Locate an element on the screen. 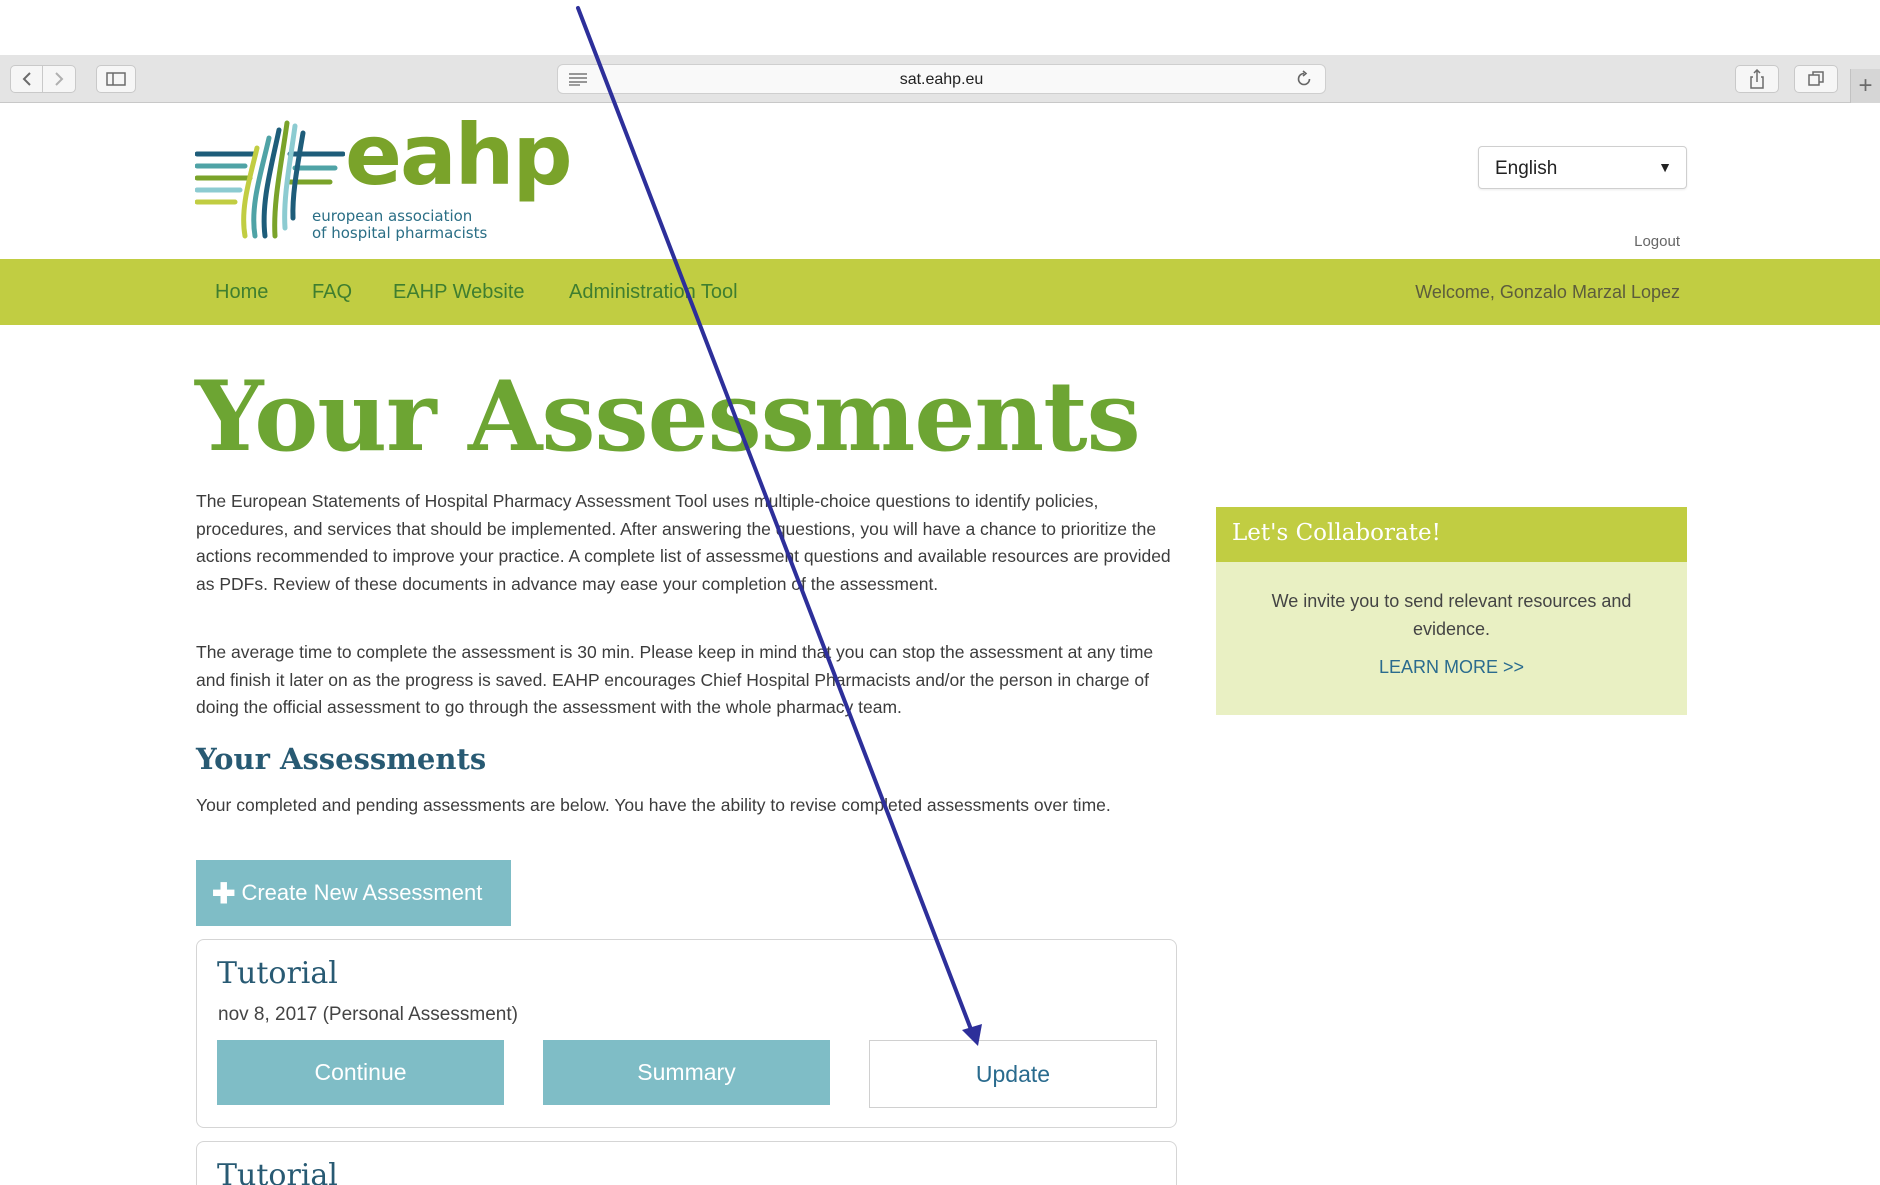  back-button is located at coordinates (26, 79).